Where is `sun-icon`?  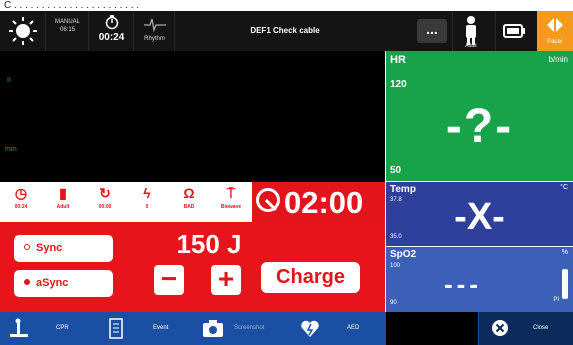 sun-icon is located at coordinates (23, 31).